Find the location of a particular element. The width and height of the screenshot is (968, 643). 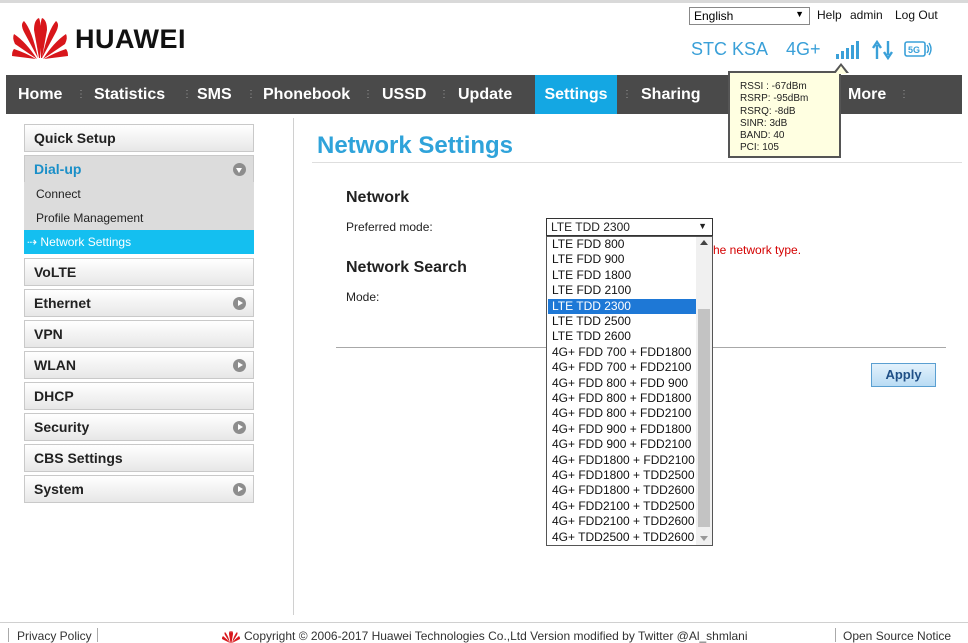

network-search-section-title: Network Search is located at coordinates (406, 267).